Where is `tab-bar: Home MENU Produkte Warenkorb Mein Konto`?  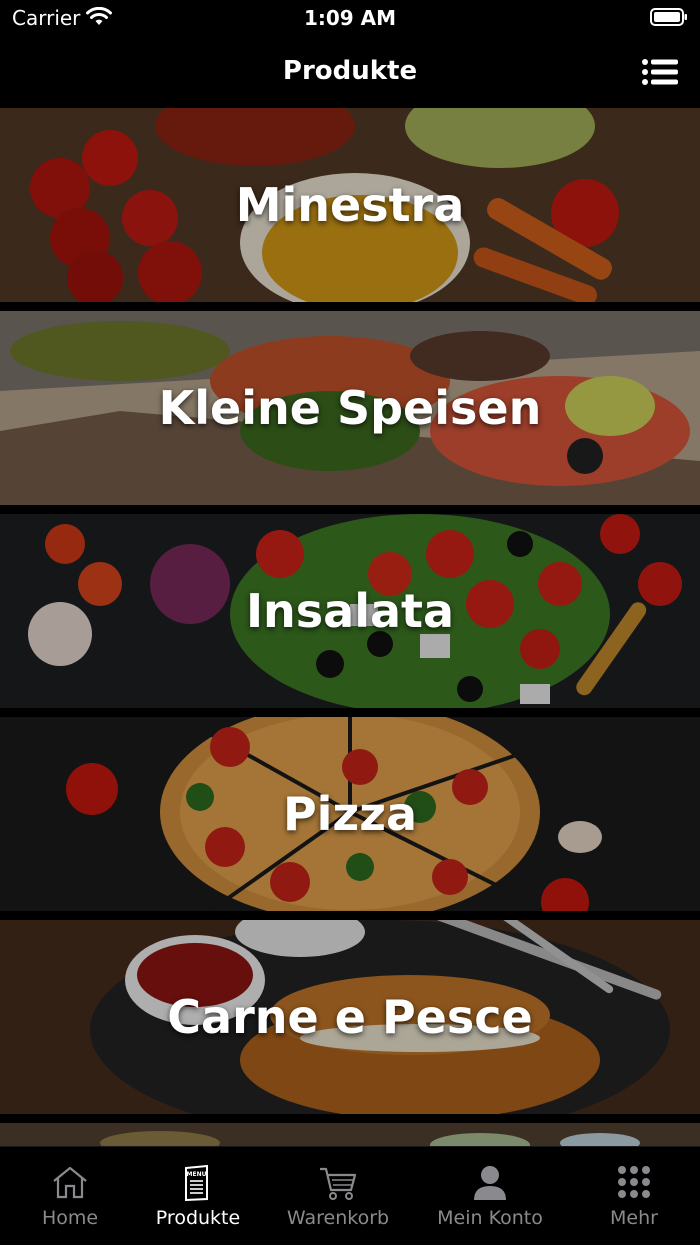 tab-bar: Home MENU Produkte Warenkorb Mein Konto is located at coordinates (350, 1195).